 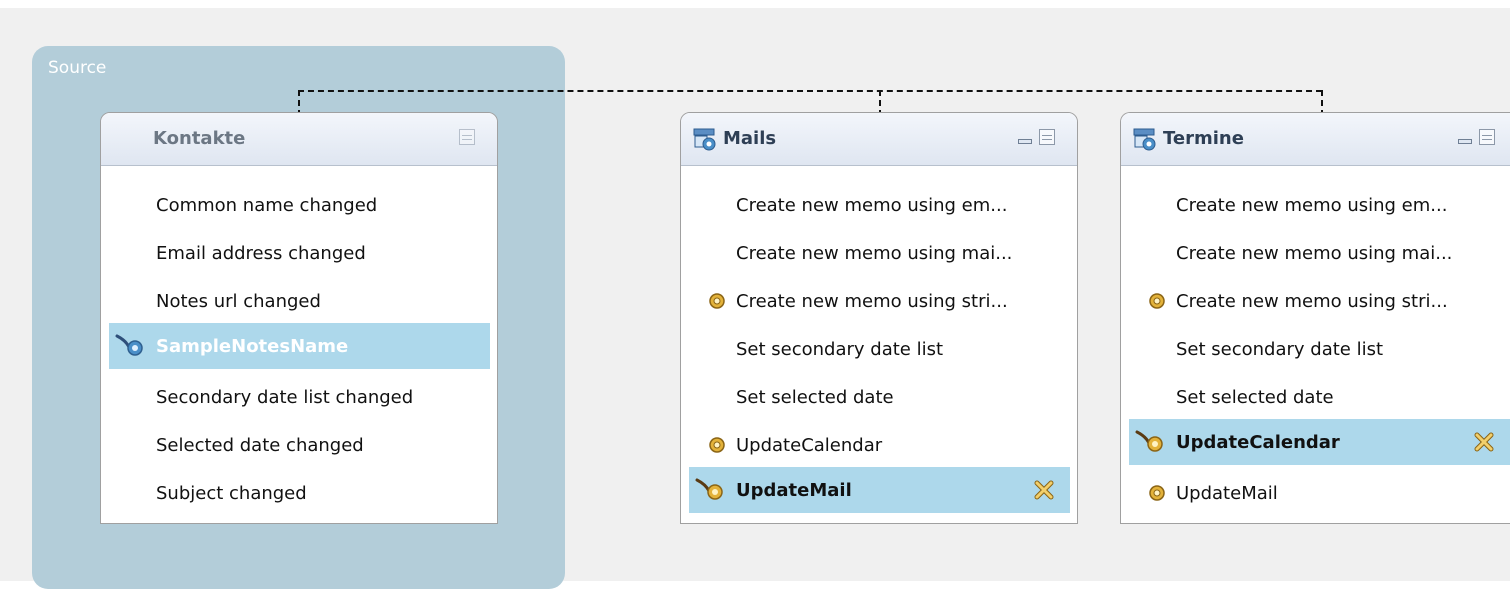 What do you see at coordinates (299, 445) in the screenshot?
I see `list-item: Selected date changed` at bounding box center [299, 445].